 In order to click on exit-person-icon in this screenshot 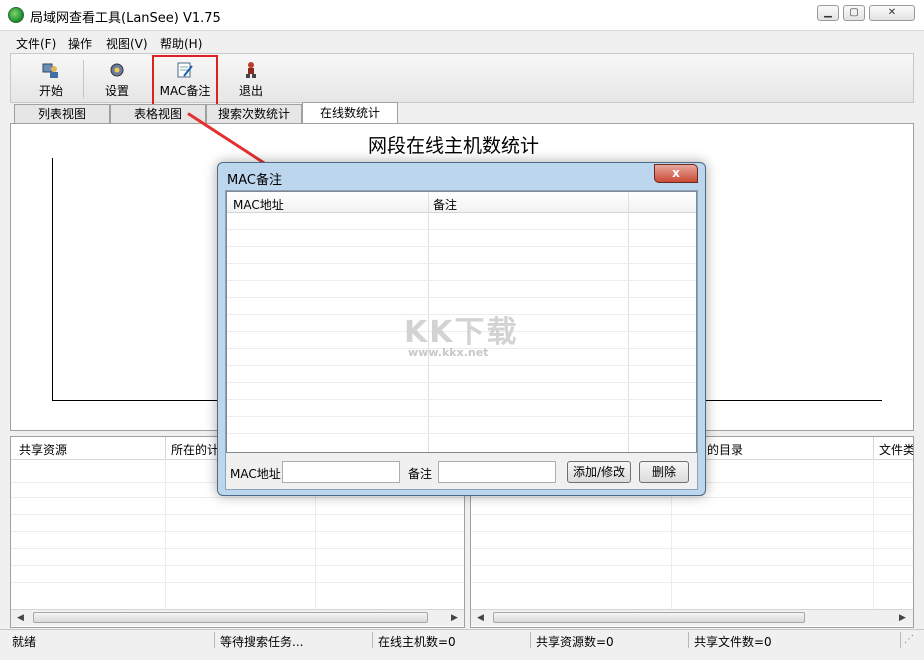, I will do `click(251, 70)`.